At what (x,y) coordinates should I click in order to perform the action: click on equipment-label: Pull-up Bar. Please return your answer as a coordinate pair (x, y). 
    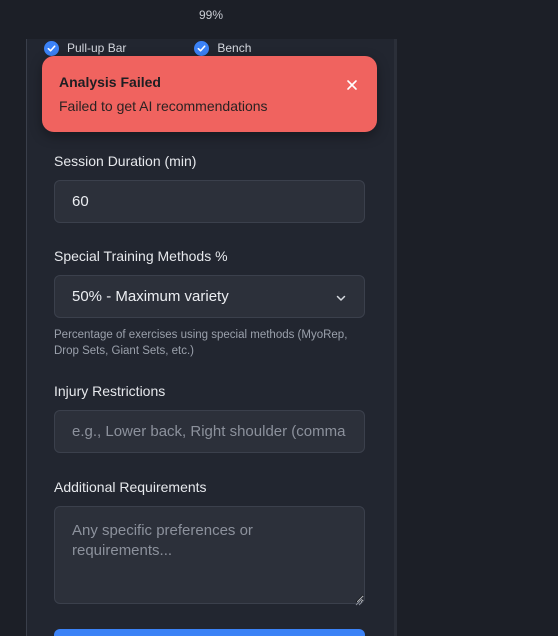
    Looking at the image, I should click on (97, 48).